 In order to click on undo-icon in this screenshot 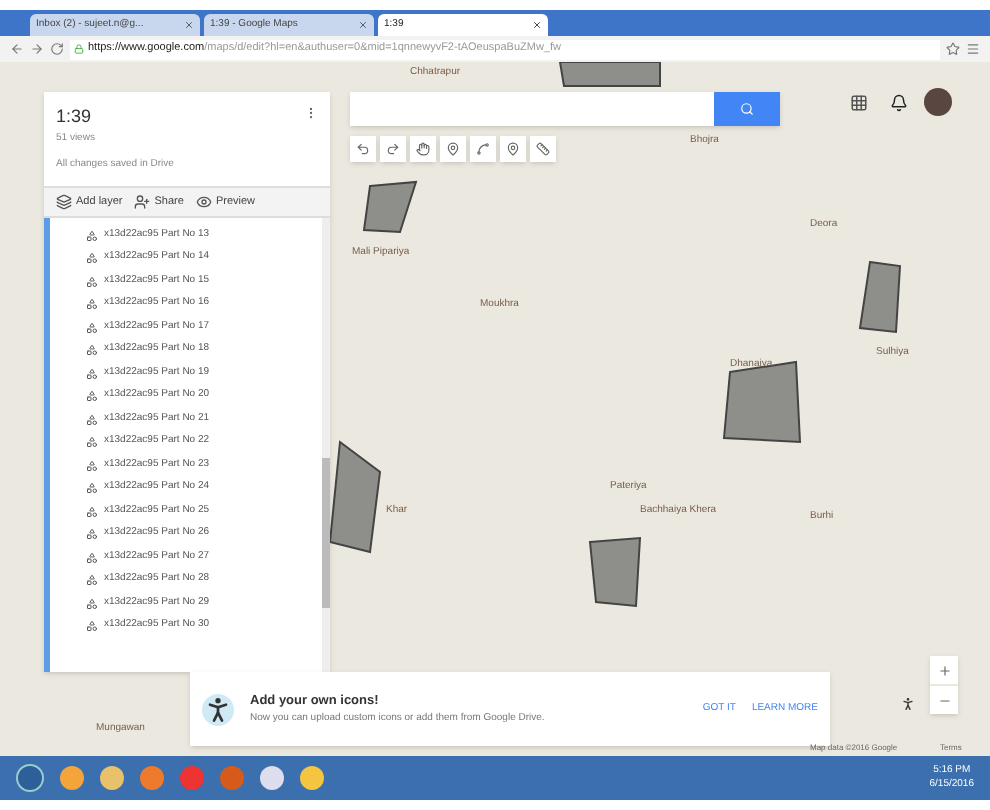, I will do `click(363, 149)`.